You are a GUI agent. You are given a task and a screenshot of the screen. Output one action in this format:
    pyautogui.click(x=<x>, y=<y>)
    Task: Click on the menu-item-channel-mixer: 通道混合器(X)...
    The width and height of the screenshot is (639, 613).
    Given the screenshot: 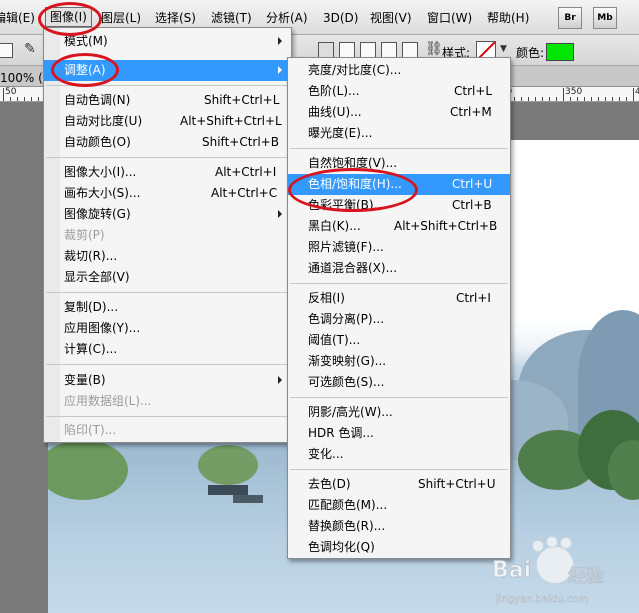 What is the action you would take?
    pyautogui.click(x=399, y=268)
    